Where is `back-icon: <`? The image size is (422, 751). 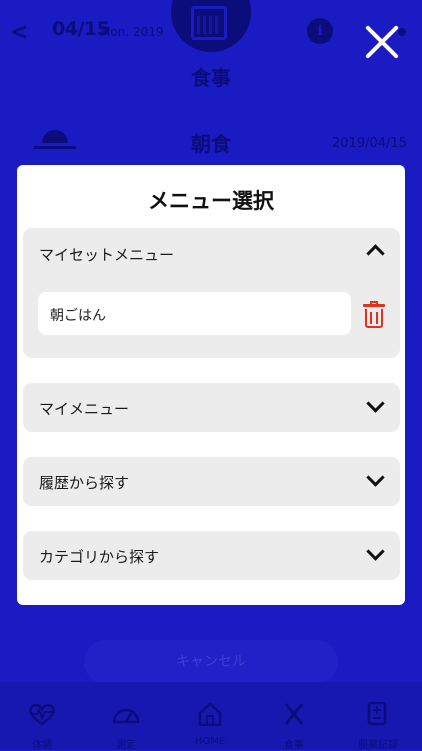 back-icon: < is located at coordinates (19, 32).